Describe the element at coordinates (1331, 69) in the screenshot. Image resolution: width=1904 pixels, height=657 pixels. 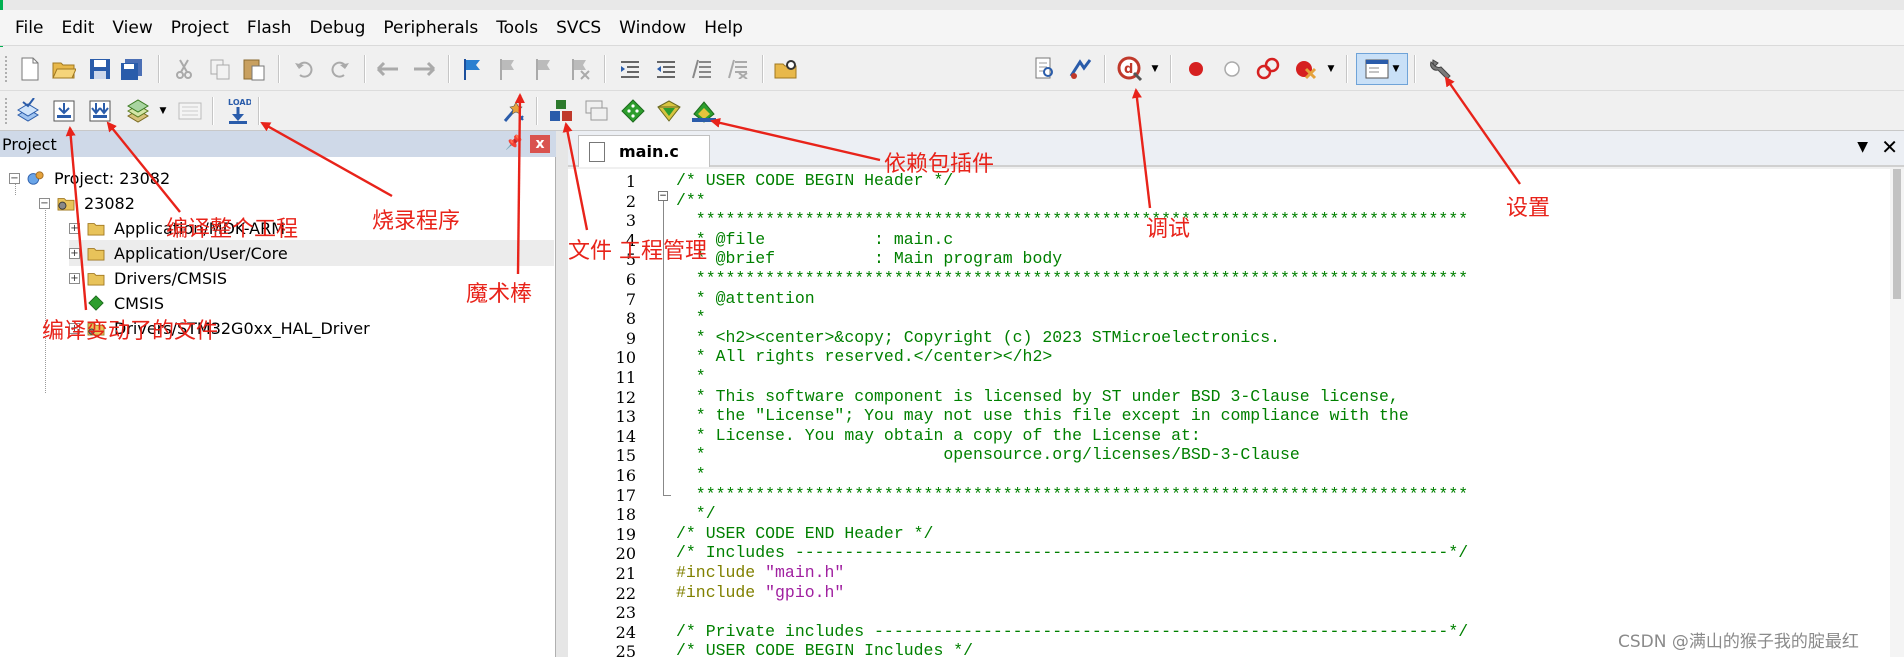
I see `breakpoint-dropdown-arrow: ▼` at that location.